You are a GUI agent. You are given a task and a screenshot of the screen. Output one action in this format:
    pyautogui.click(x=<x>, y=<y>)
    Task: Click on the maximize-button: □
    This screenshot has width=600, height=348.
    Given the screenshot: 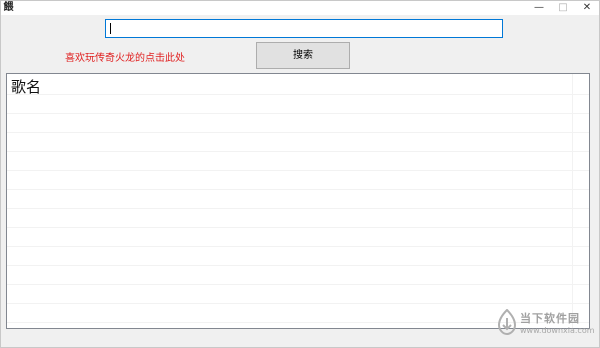 What is the action you would take?
    pyautogui.click(x=563, y=8)
    